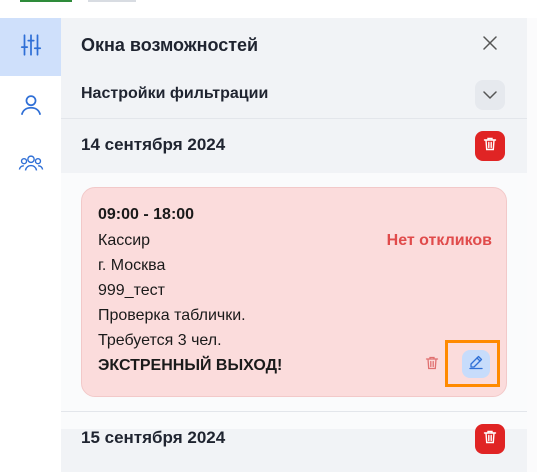  I want to click on shift-store: 999_тест, so click(131, 290).